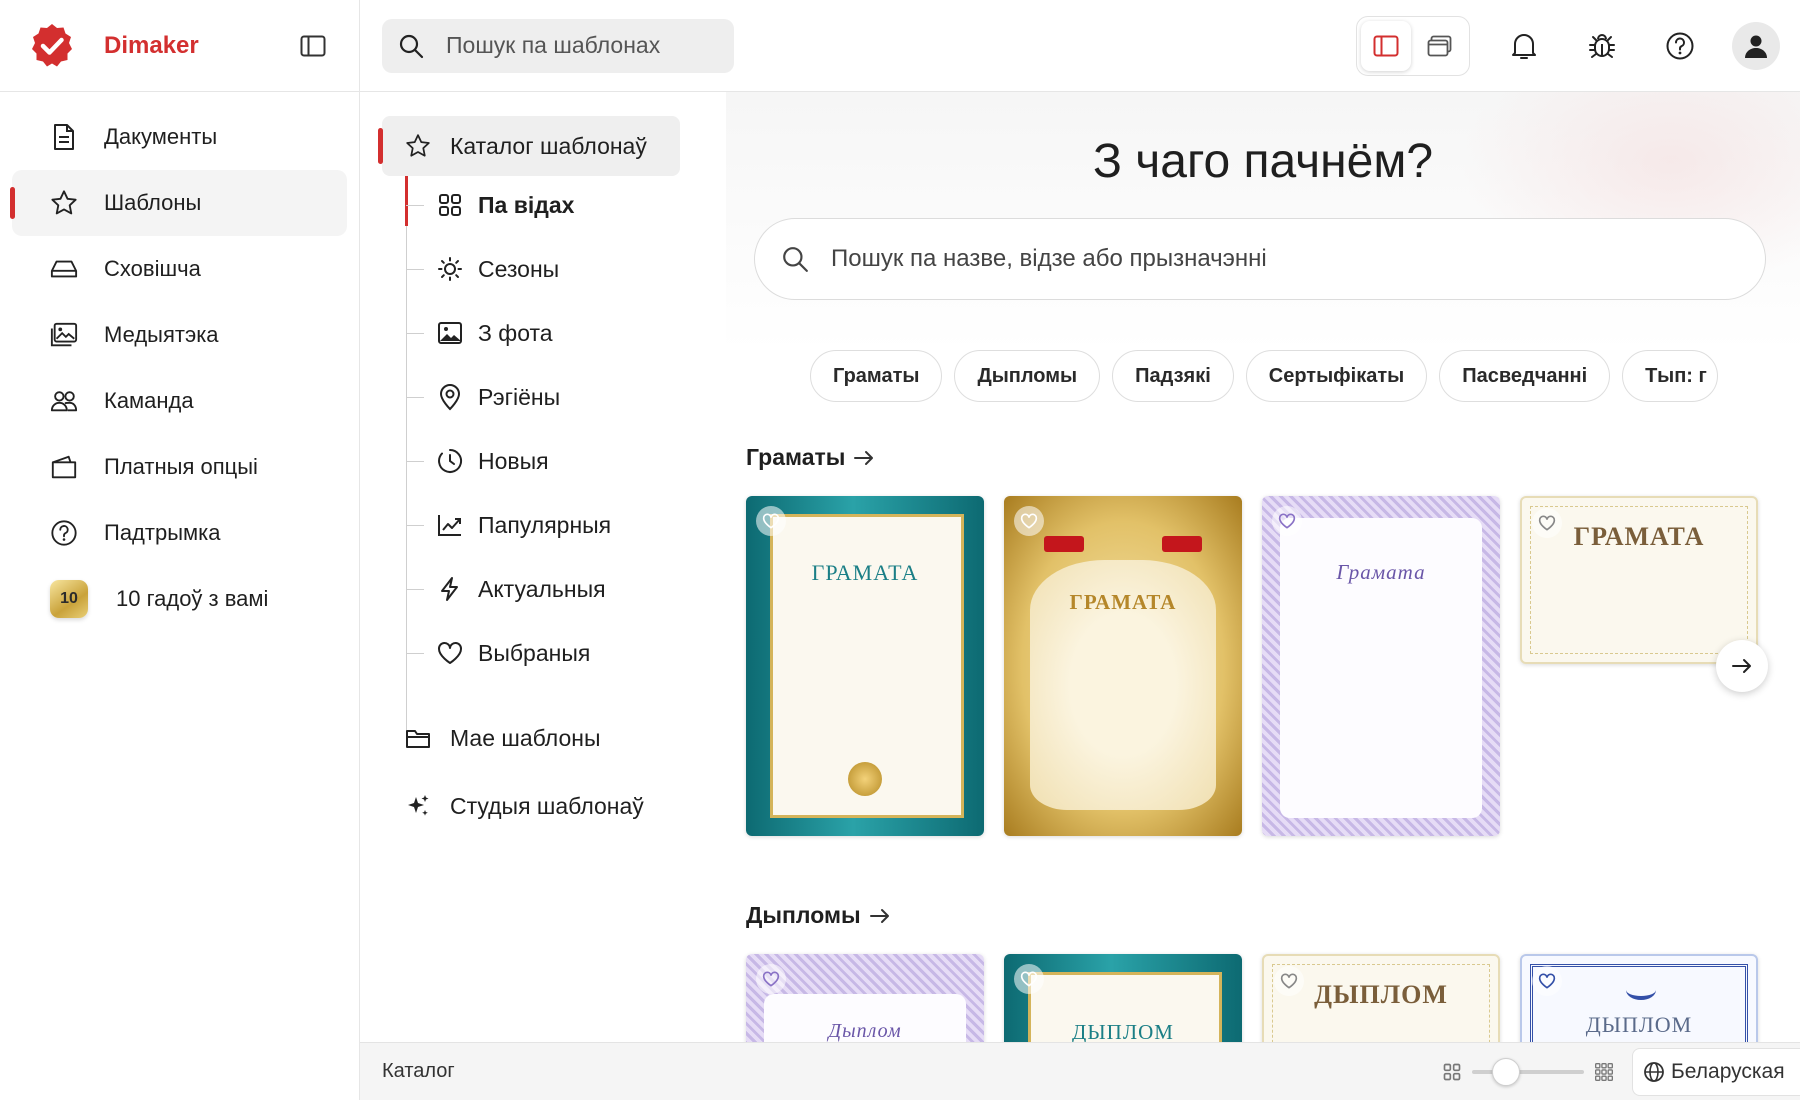 Image resolution: width=1800 pixels, height=1100 pixels. I want to click on template-card: Дыплом, so click(865, 998).